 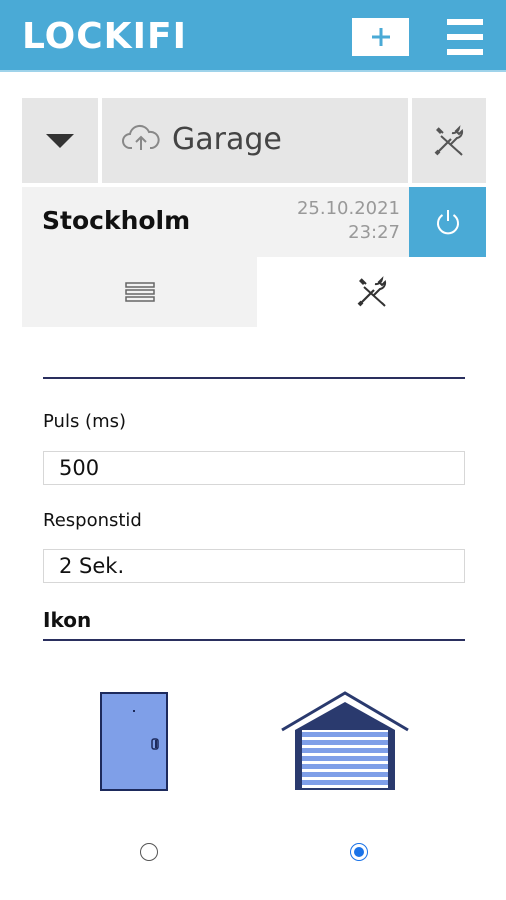 I want to click on pulse-input, so click(x=254, y=468).